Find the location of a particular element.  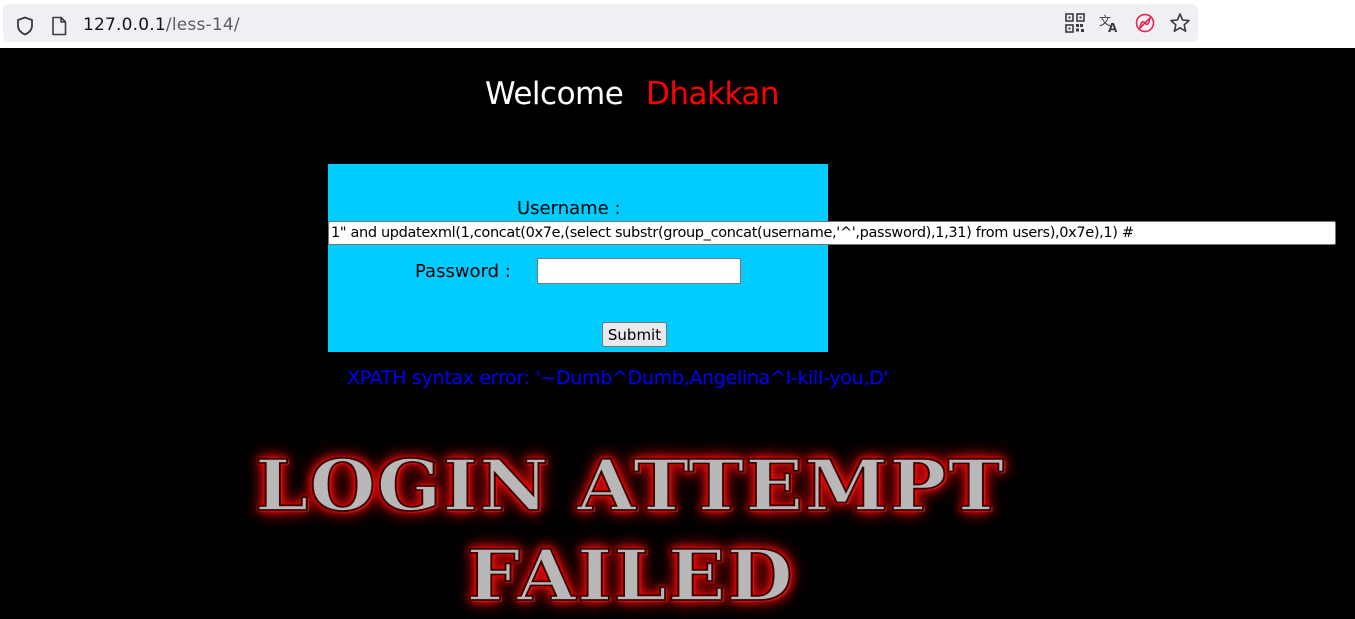

page-icon is located at coordinates (59, 26).